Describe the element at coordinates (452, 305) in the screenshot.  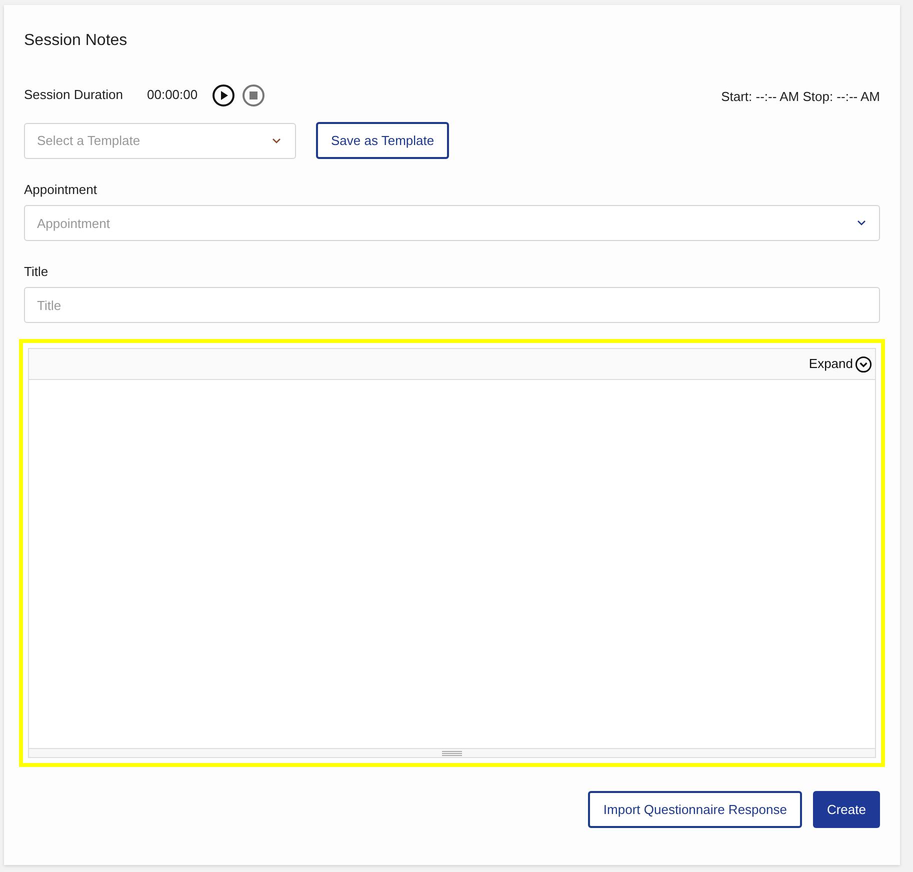
I see `title-field: Title` at that location.